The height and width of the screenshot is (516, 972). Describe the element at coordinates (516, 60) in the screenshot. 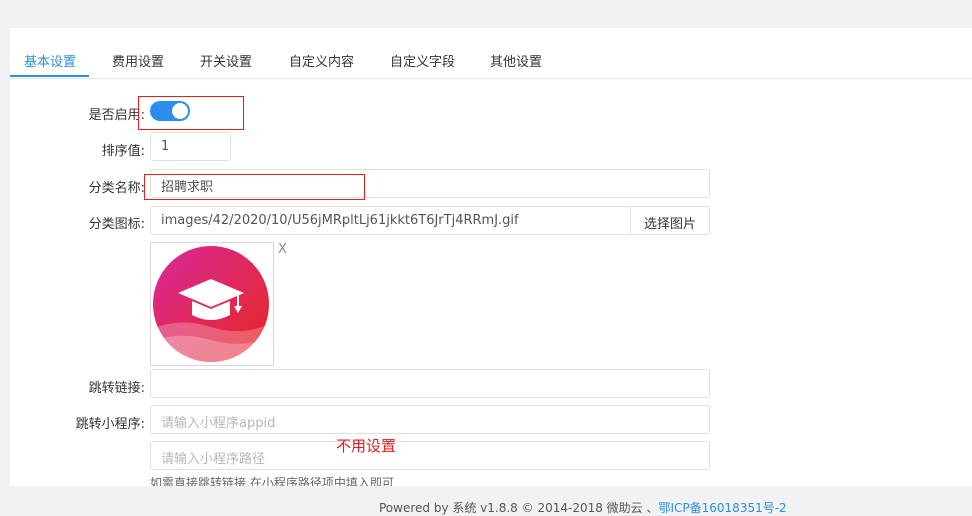

I see `tab-other-settings: 其他设置` at that location.